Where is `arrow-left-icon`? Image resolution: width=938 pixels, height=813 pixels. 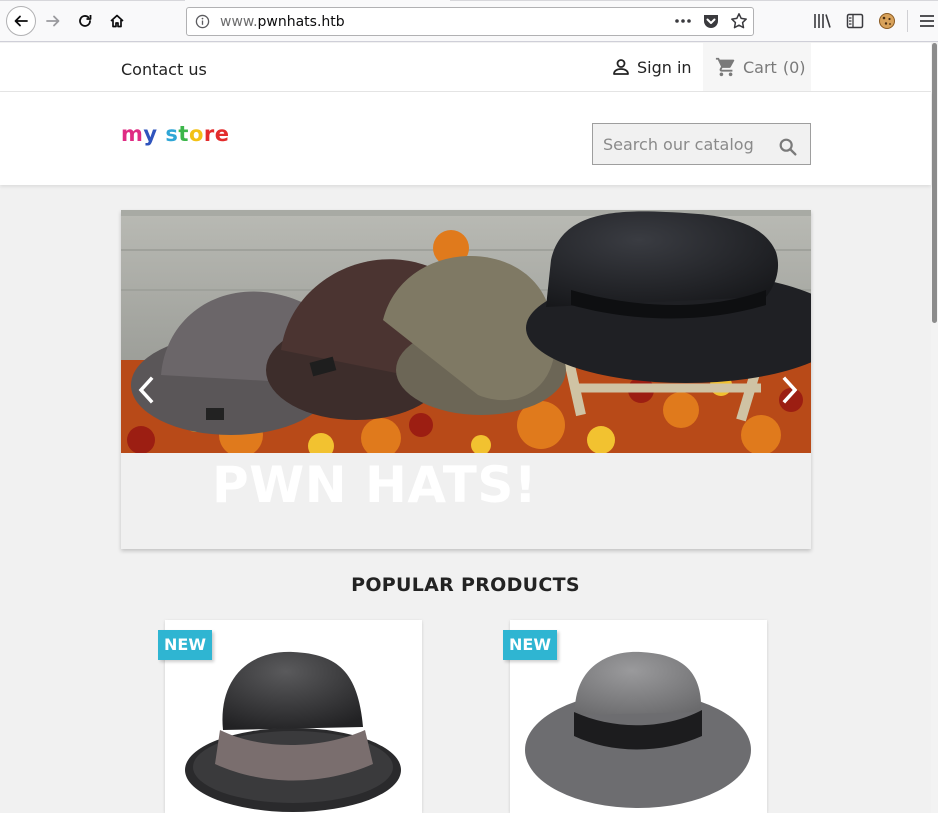
arrow-left-icon is located at coordinates (21, 21).